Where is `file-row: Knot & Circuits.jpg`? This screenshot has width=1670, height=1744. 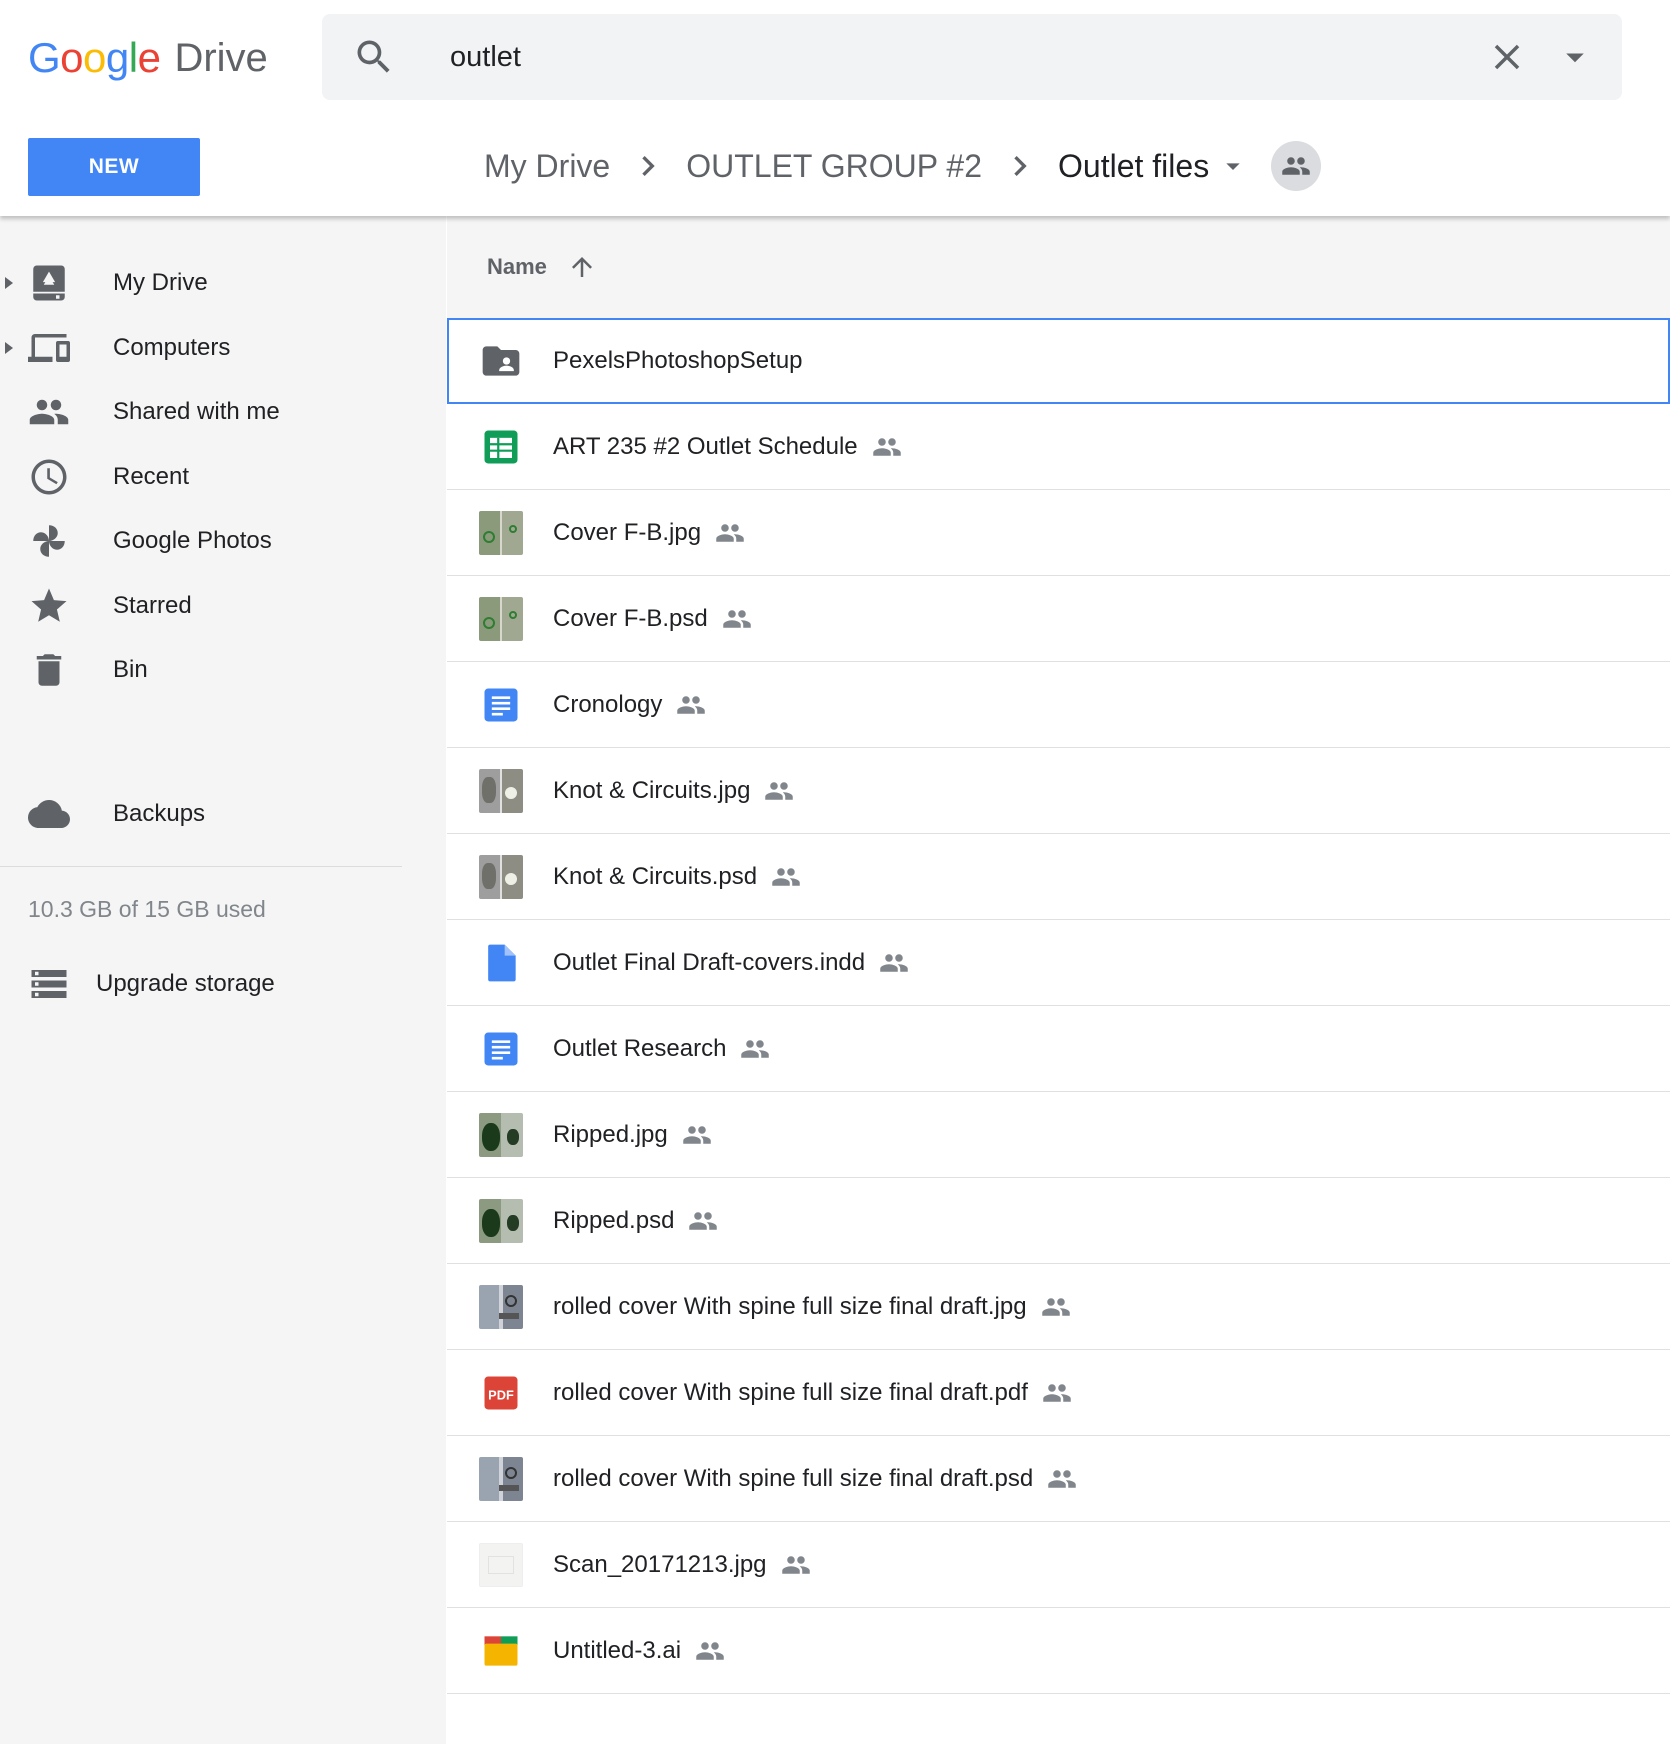 file-row: Knot & Circuits.jpg is located at coordinates (1058, 791).